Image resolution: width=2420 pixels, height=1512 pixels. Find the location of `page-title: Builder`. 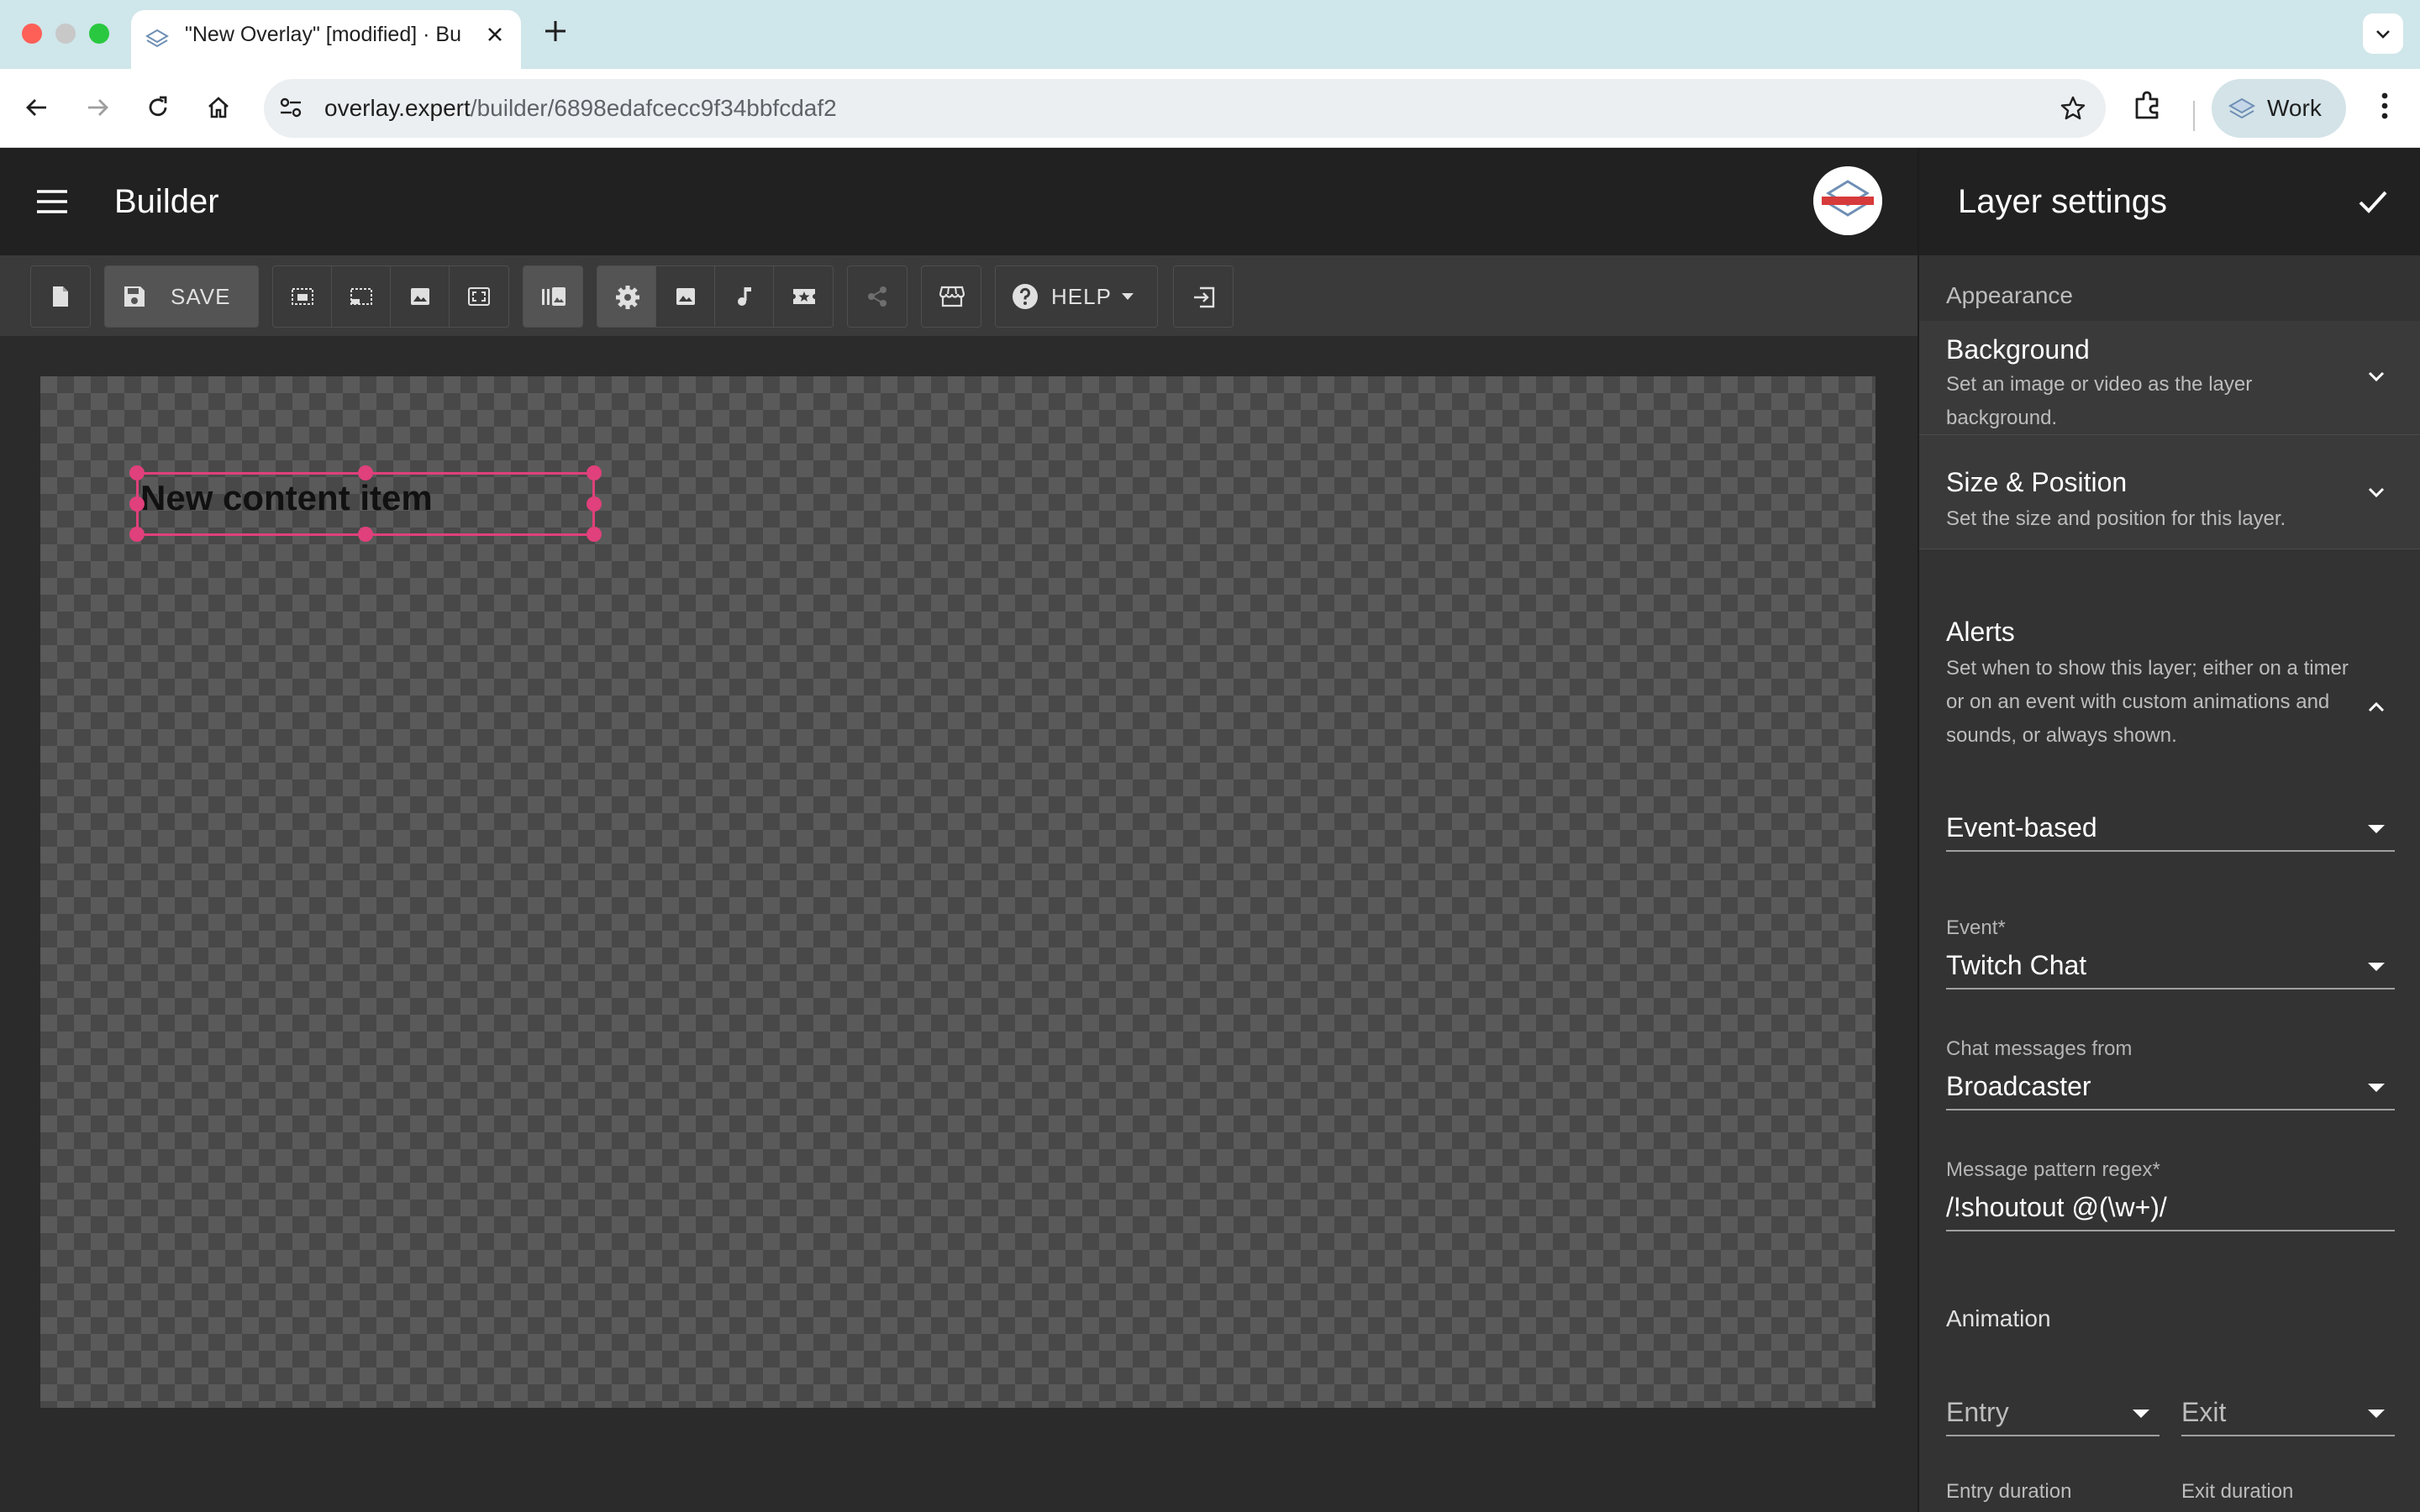

page-title: Builder is located at coordinates (166, 201).